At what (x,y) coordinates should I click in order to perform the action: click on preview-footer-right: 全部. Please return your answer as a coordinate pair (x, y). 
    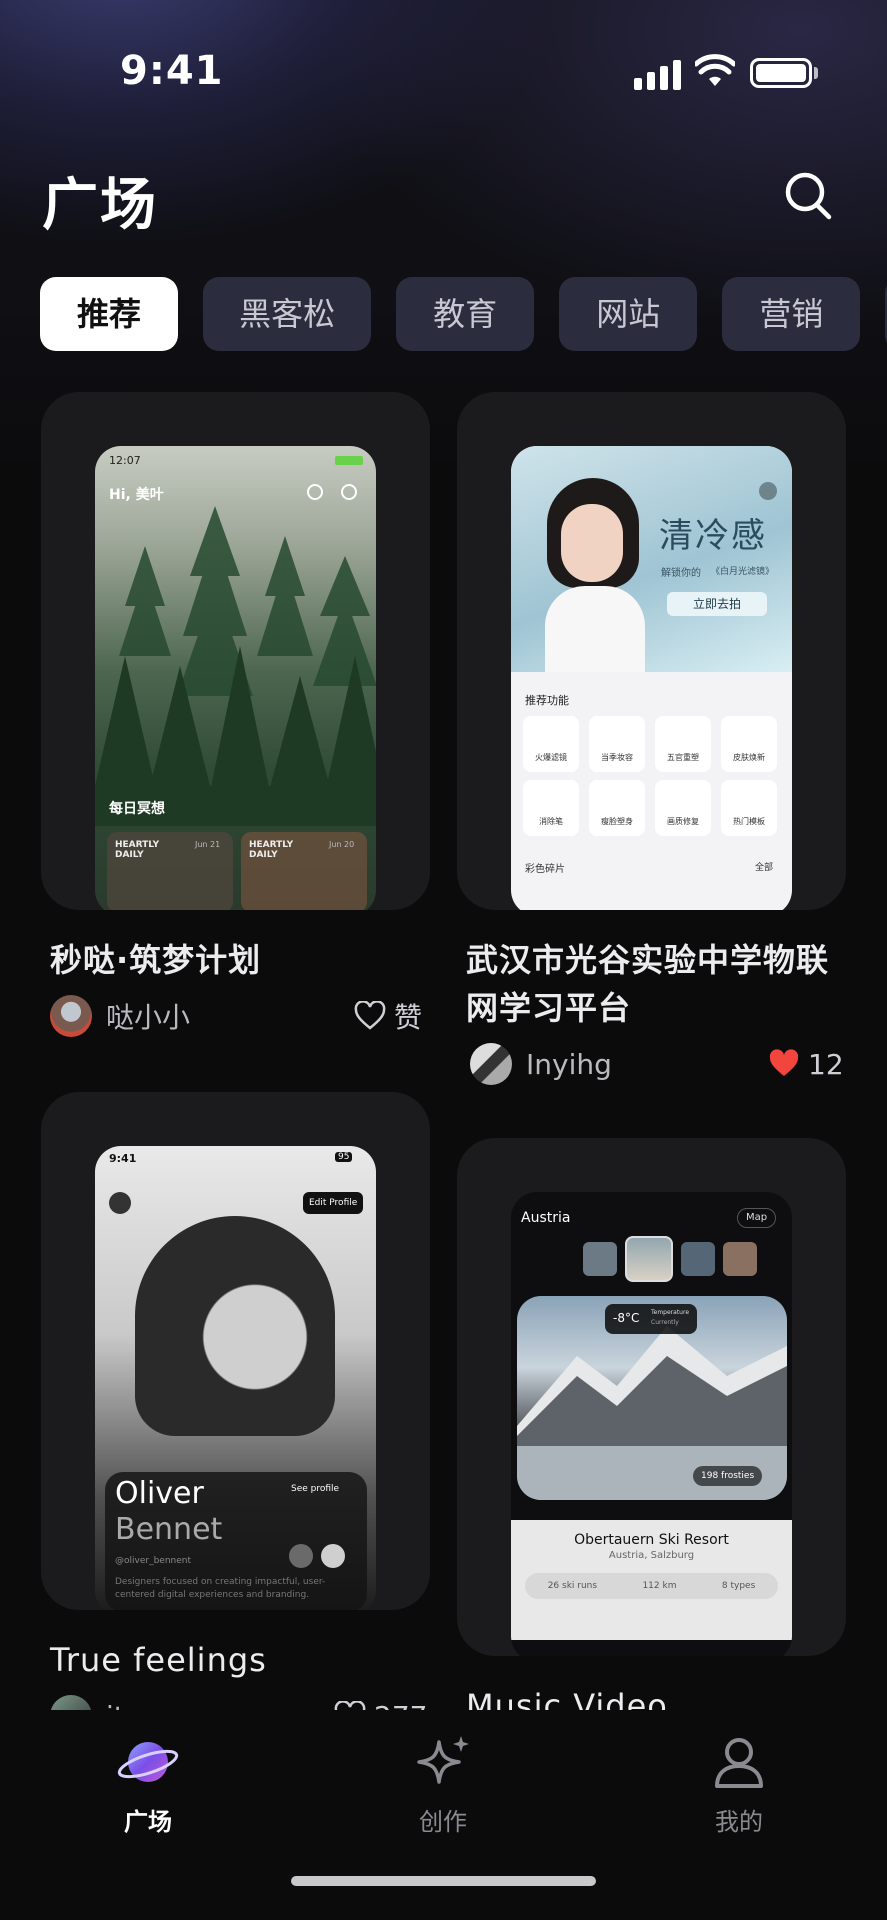
    Looking at the image, I should click on (764, 868).